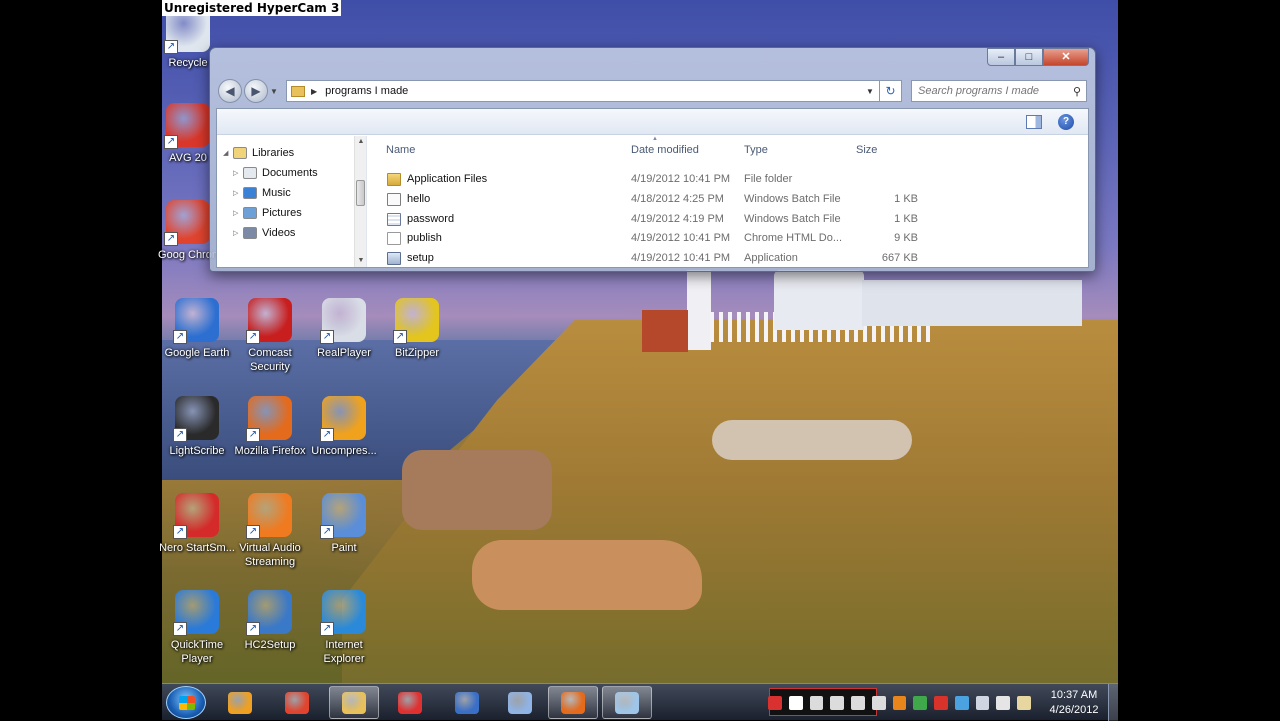  What do you see at coordinates (961, 702) in the screenshot?
I see `network-tray-icon` at bounding box center [961, 702].